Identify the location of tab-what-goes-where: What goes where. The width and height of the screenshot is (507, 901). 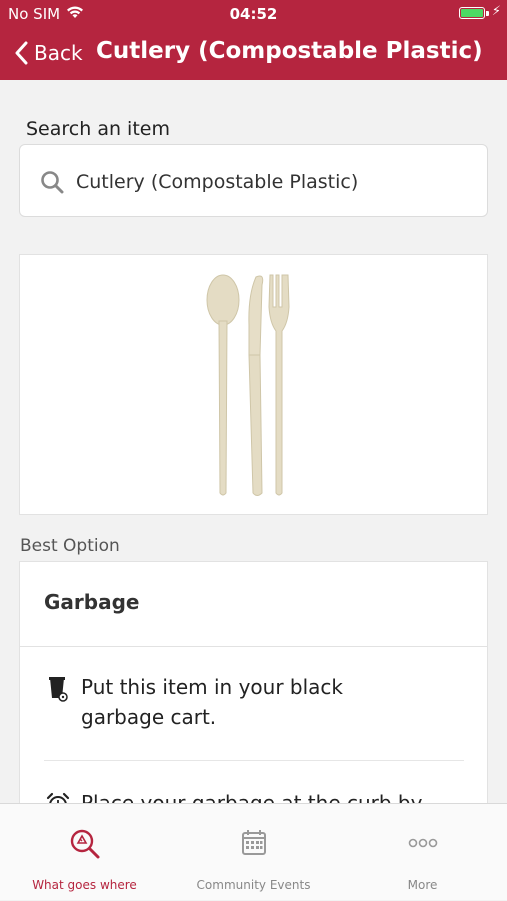
(84, 852).